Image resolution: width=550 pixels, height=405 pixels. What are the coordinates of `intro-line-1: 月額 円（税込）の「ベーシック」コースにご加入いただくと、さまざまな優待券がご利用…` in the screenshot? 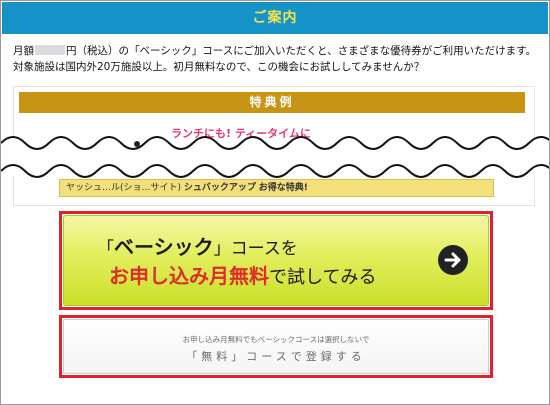 It's located at (275, 51).